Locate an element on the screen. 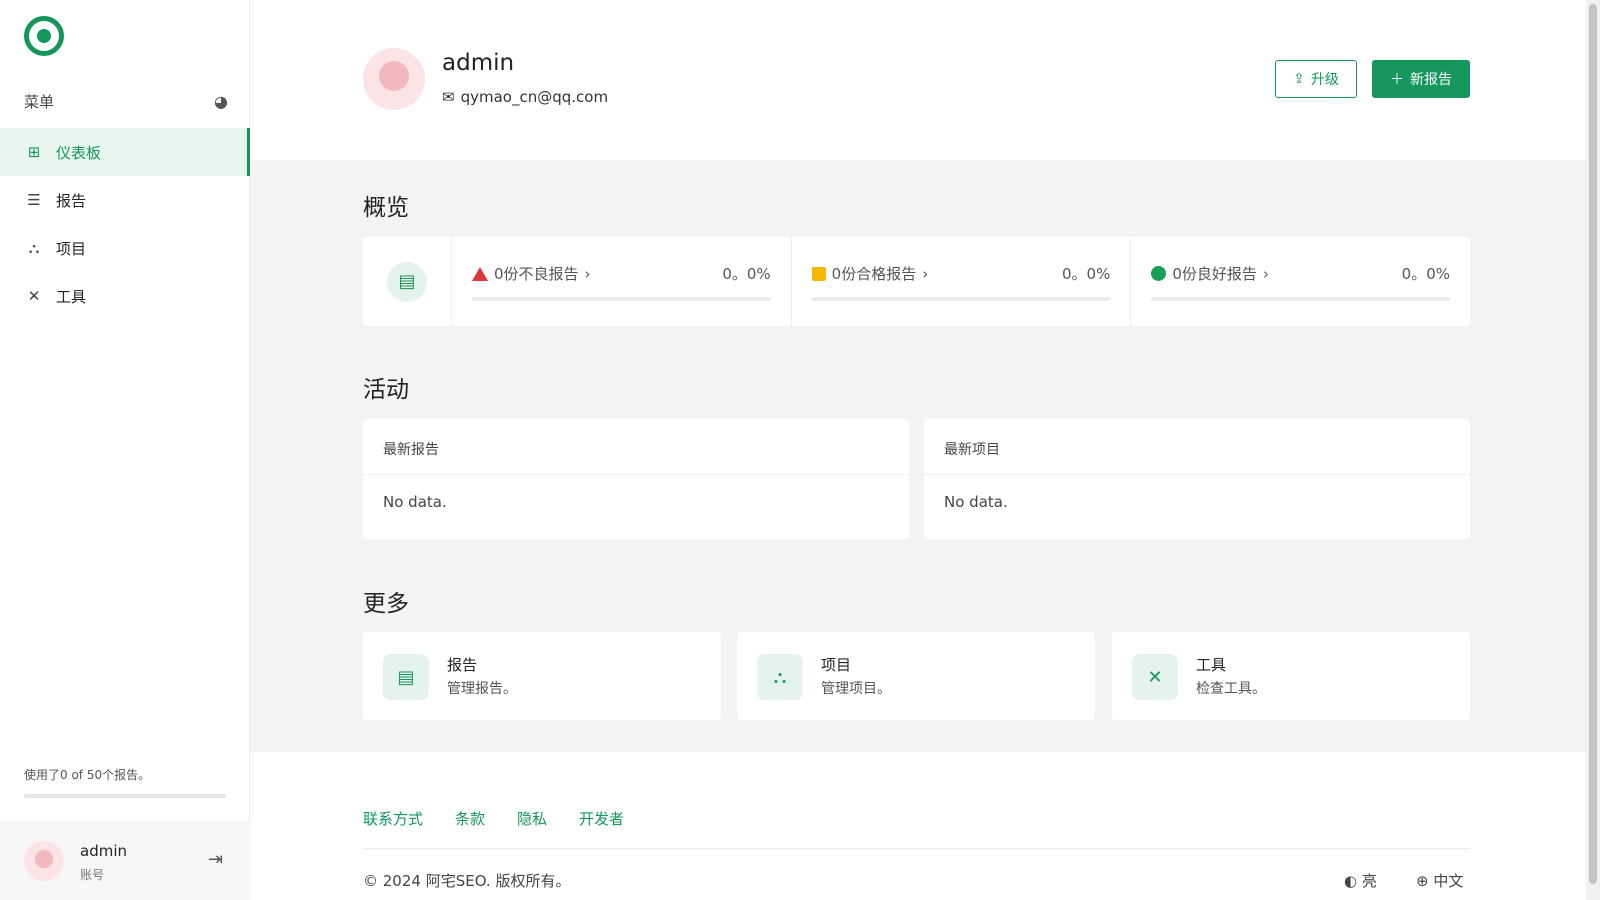 The height and width of the screenshot is (900, 1600). sidebar-item-label: 项目 is located at coordinates (71, 248).